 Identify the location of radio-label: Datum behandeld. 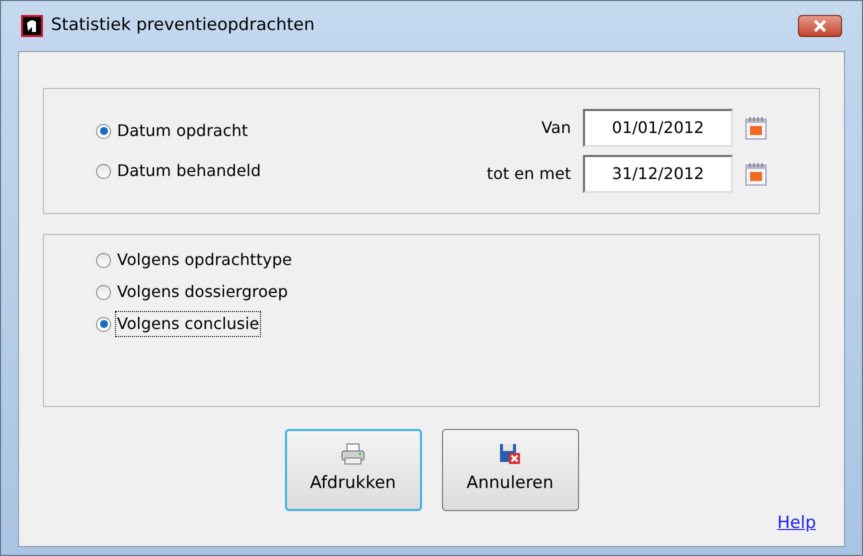
(189, 171).